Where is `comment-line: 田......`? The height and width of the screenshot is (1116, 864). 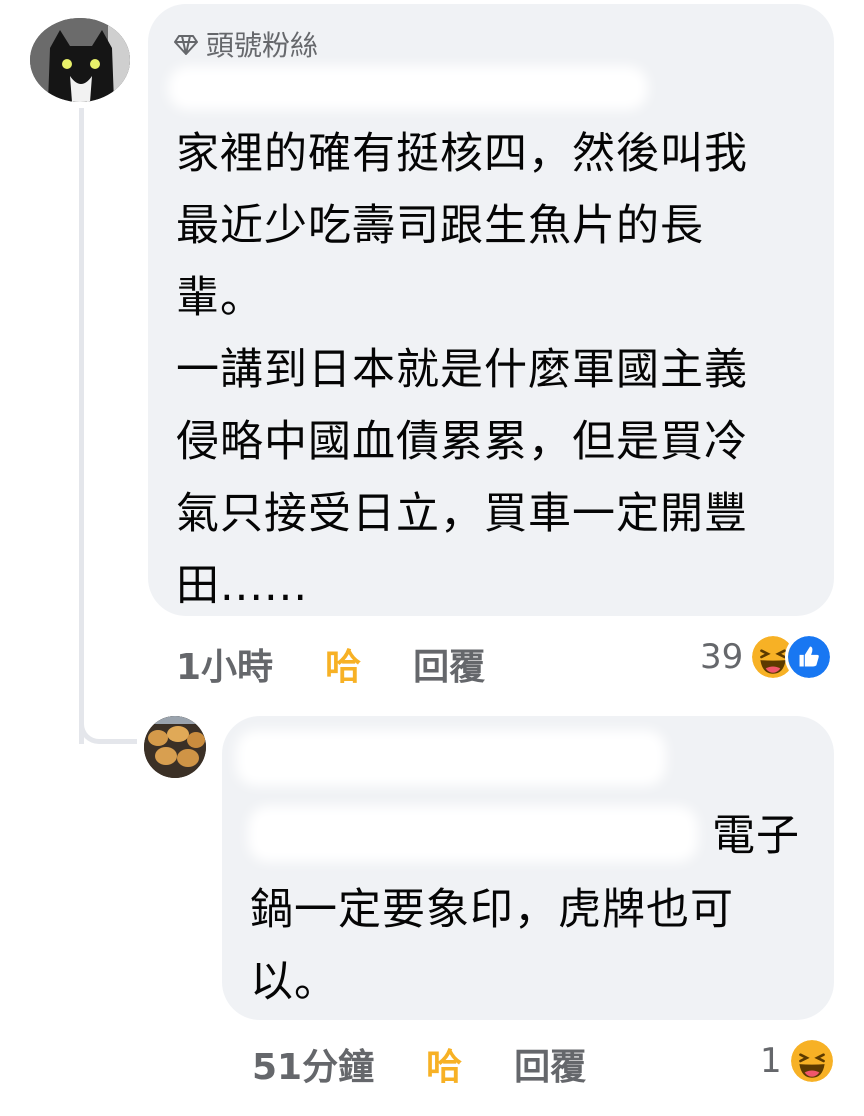
comment-line: 田...... is located at coordinates (242, 586).